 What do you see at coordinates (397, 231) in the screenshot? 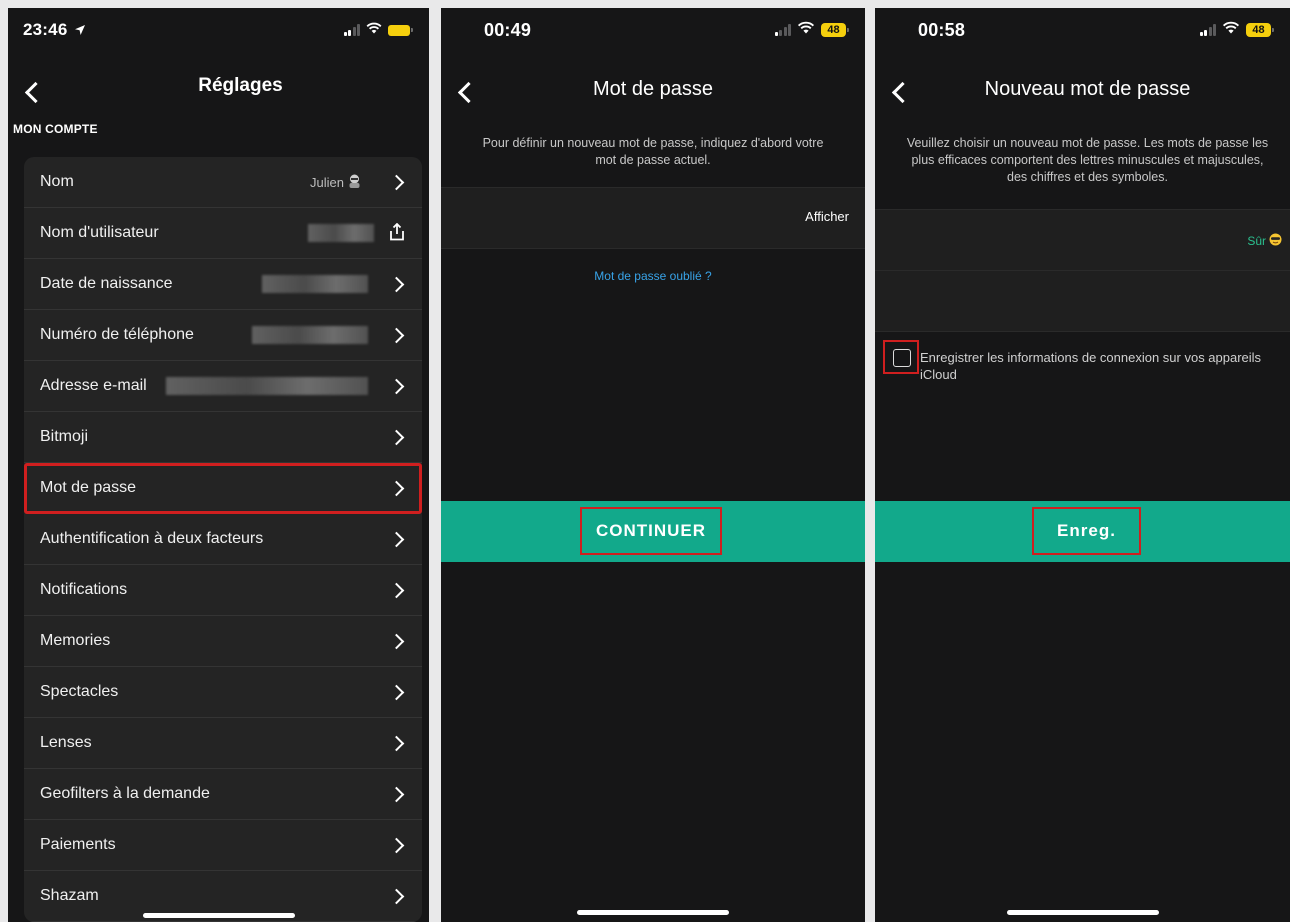
I see `share-icon` at bounding box center [397, 231].